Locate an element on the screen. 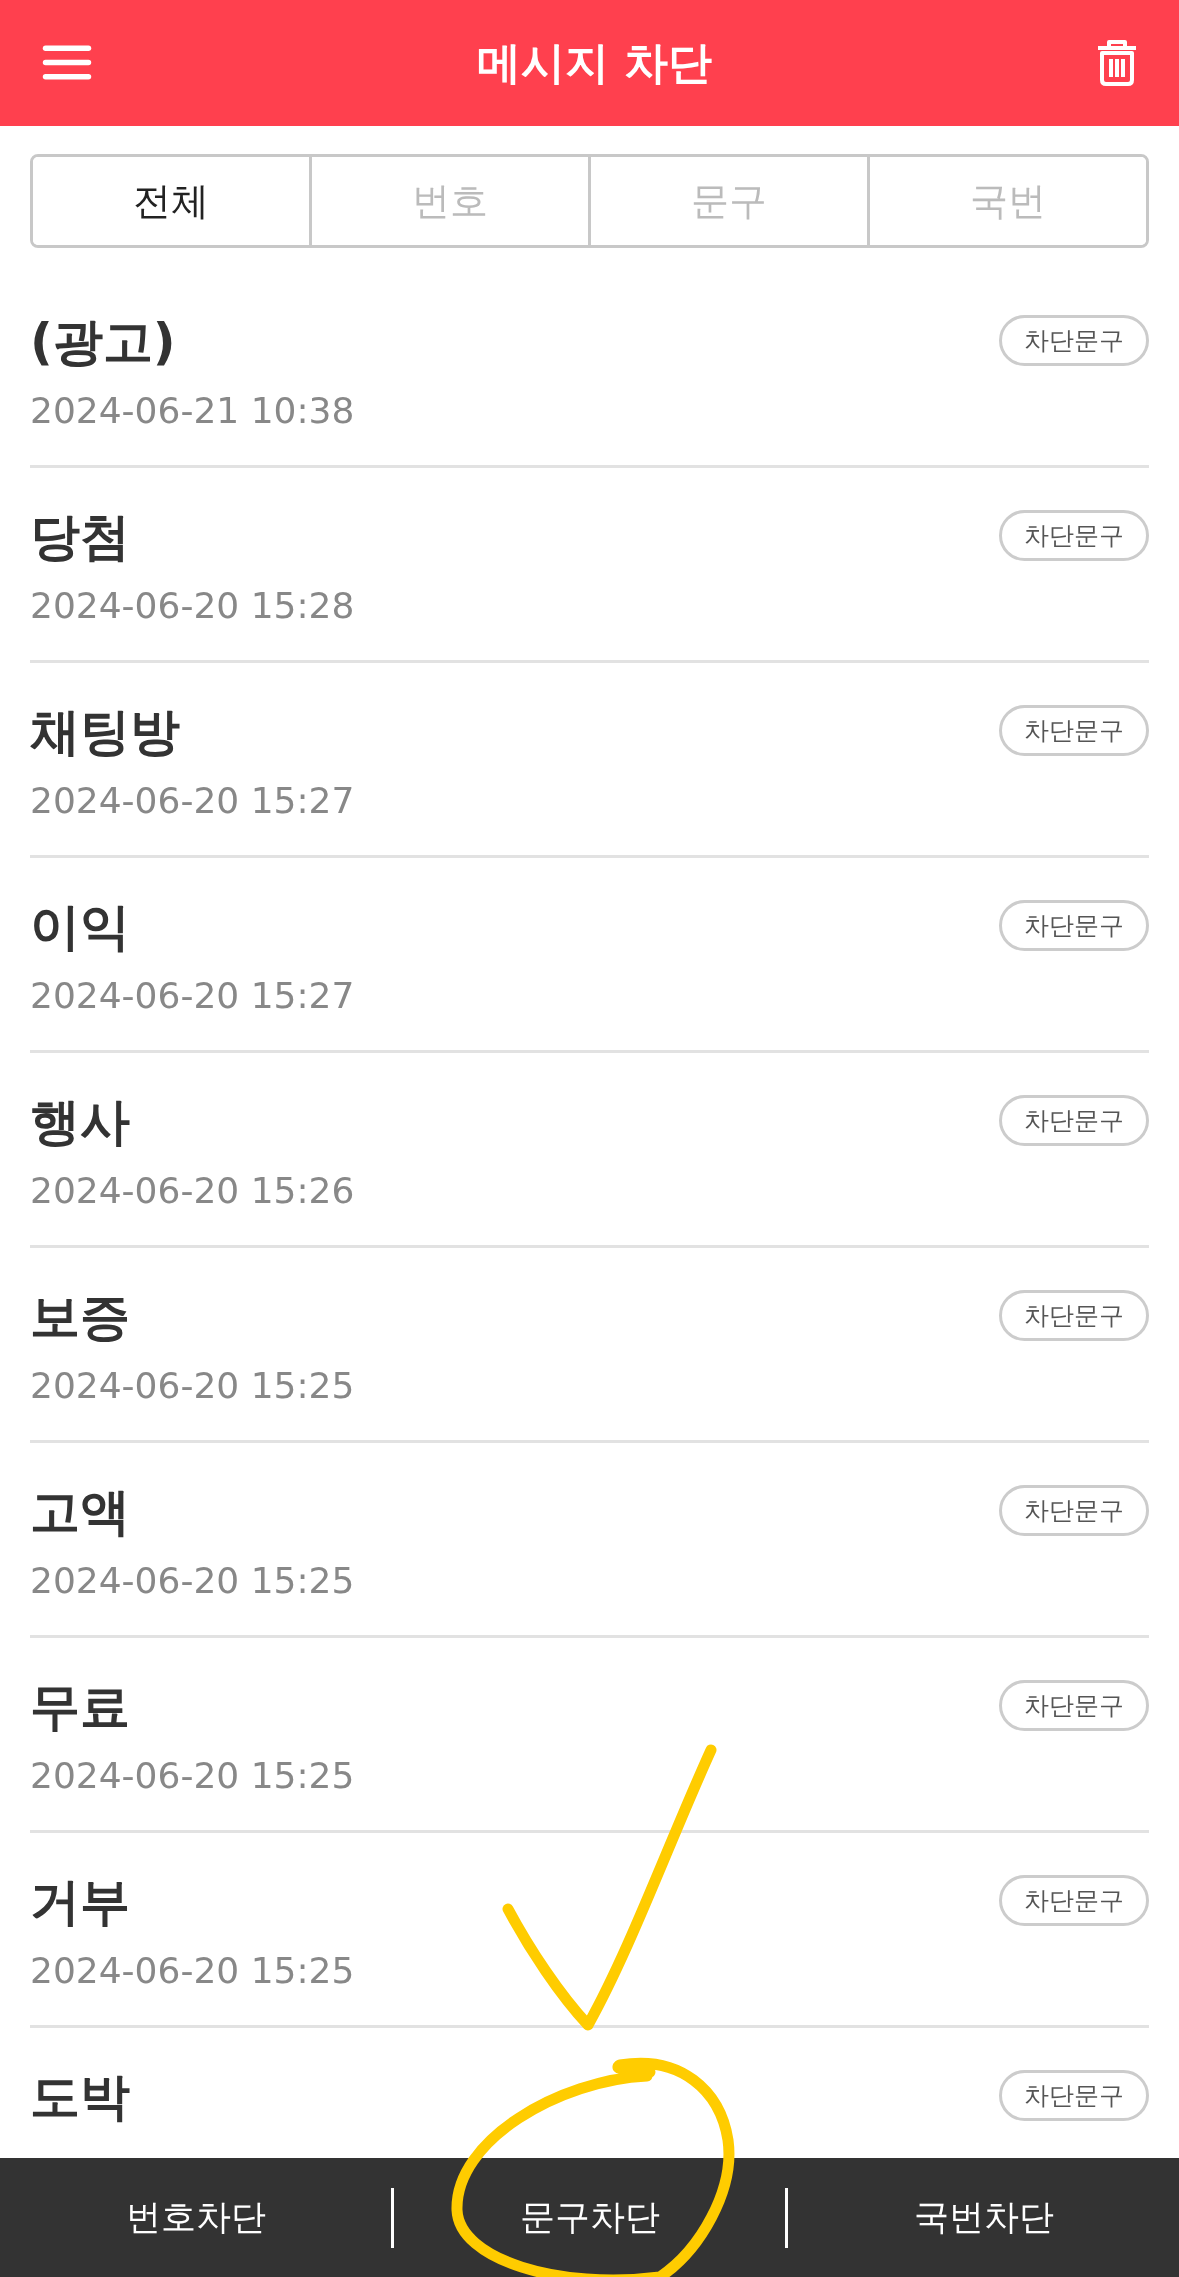 This screenshot has height=2277, width=1179. blocked-phrase: 도박 is located at coordinates (80, 2097).